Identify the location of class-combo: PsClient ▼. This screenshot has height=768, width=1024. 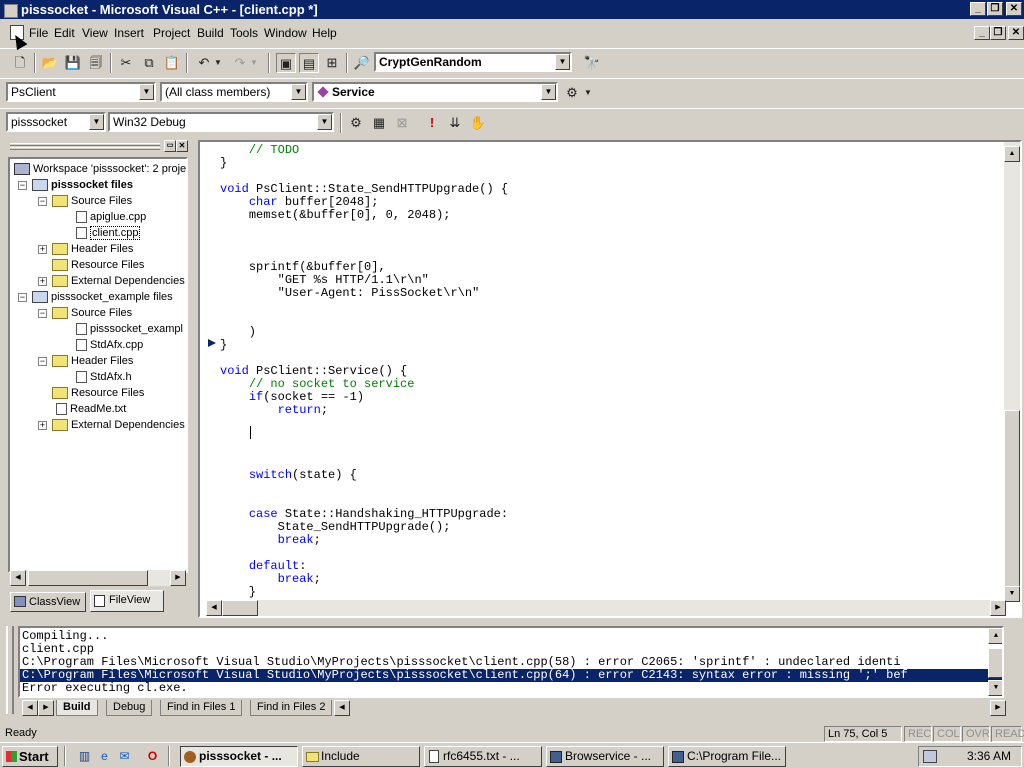
(81, 92).